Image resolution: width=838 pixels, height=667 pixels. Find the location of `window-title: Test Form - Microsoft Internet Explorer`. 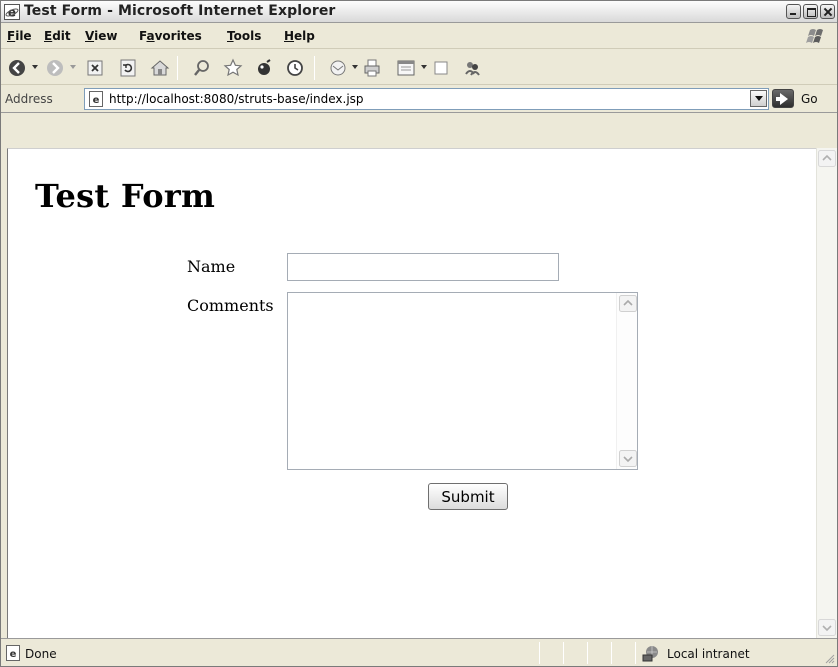

window-title: Test Form - Microsoft Internet Explorer is located at coordinates (180, 11).